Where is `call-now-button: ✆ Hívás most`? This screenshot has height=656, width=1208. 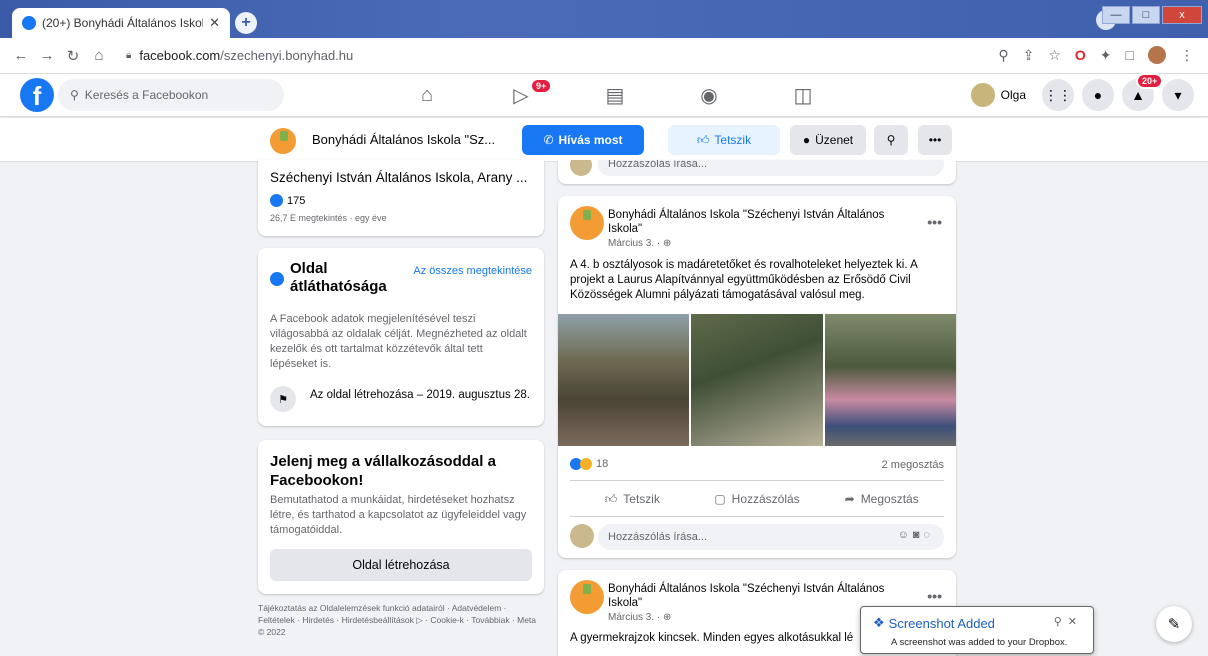 call-now-button: ✆ Hívás most is located at coordinates (583, 140).